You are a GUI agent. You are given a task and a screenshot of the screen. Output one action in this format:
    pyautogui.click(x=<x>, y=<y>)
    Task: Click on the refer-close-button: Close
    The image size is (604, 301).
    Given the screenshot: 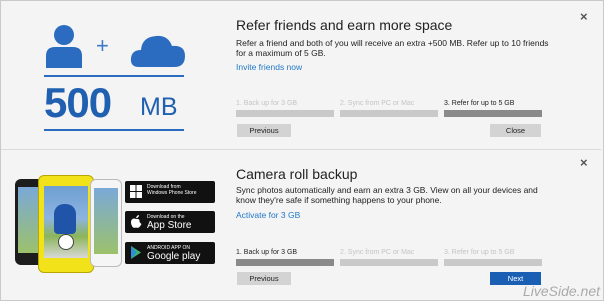 What is the action you would take?
    pyautogui.click(x=515, y=130)
    